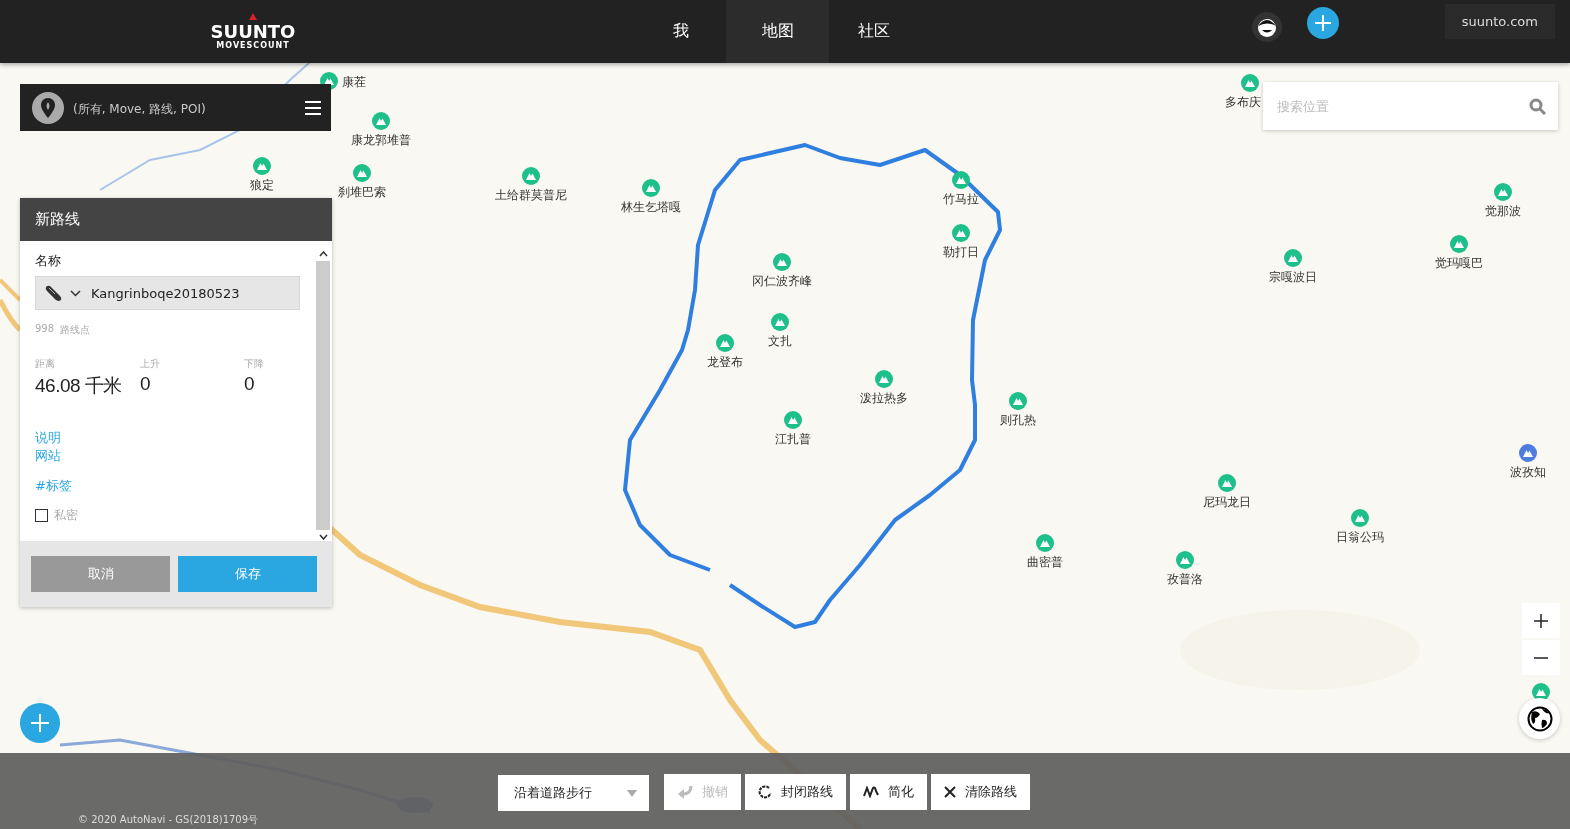 The width and height of the screenshot is (1570, 829). What do you see at coordinates (79, 386) in the screenshot?
I see `stat-value: 46.08 千米` at bounding box center [79, 386].